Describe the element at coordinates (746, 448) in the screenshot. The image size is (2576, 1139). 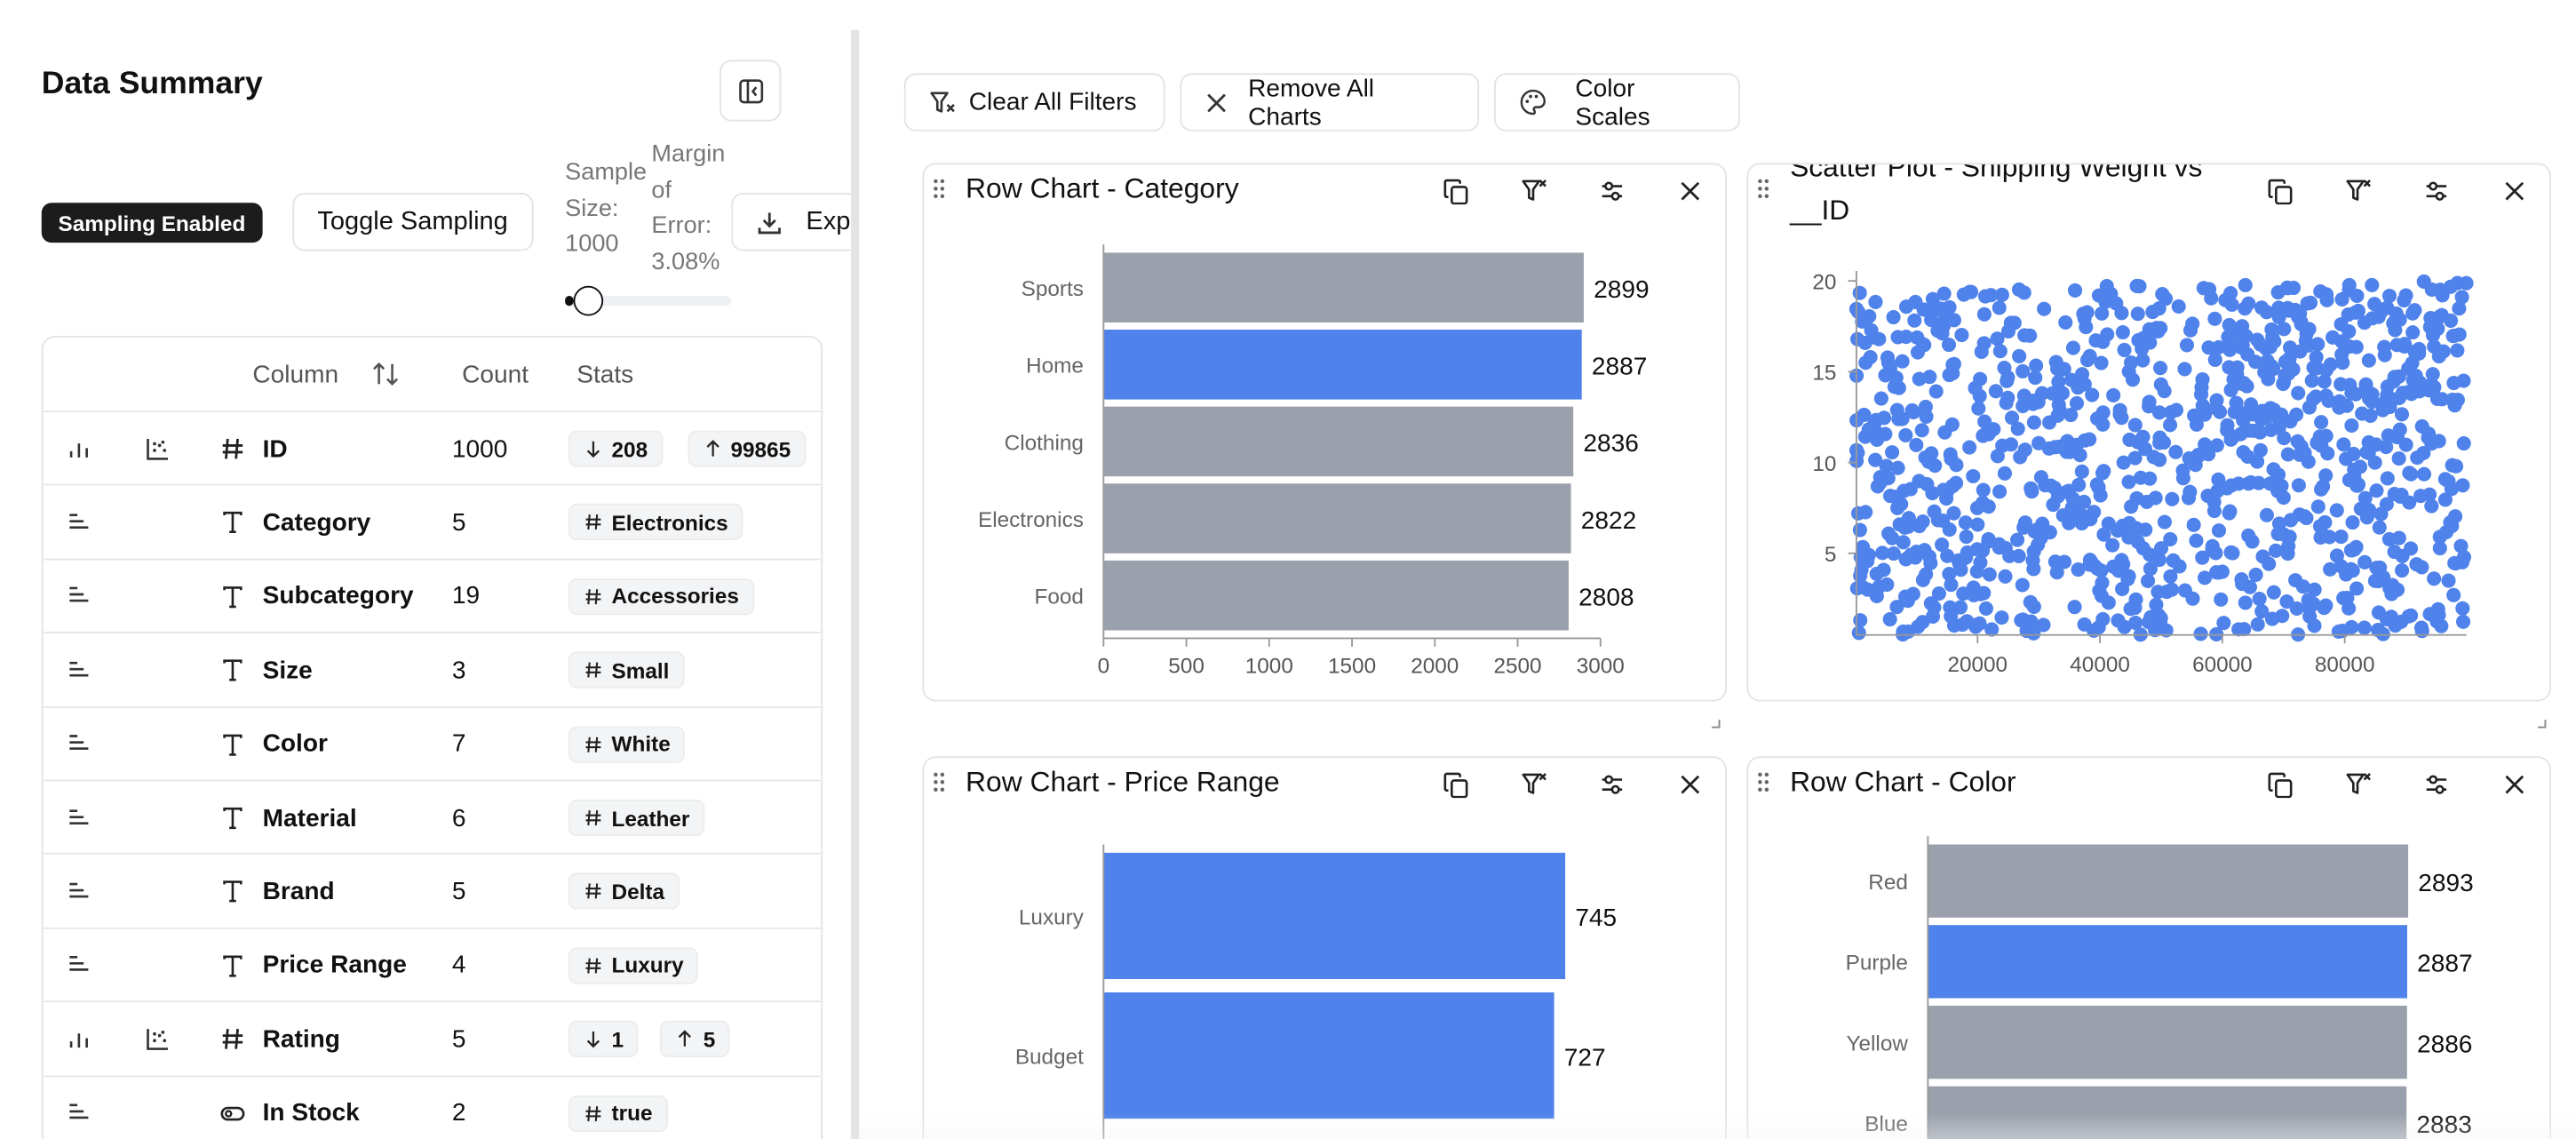
I see `stat-pill: 99865` at that location.